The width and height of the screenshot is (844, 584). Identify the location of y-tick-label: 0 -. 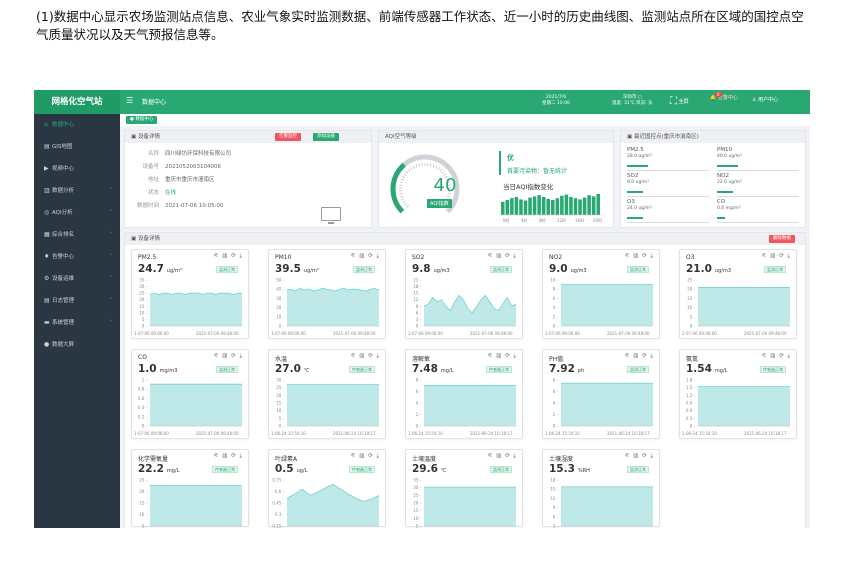
(145, 326).